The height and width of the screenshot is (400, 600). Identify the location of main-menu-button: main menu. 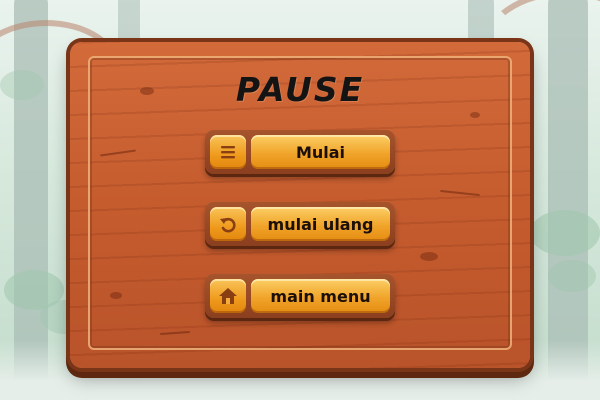
(300, 296).